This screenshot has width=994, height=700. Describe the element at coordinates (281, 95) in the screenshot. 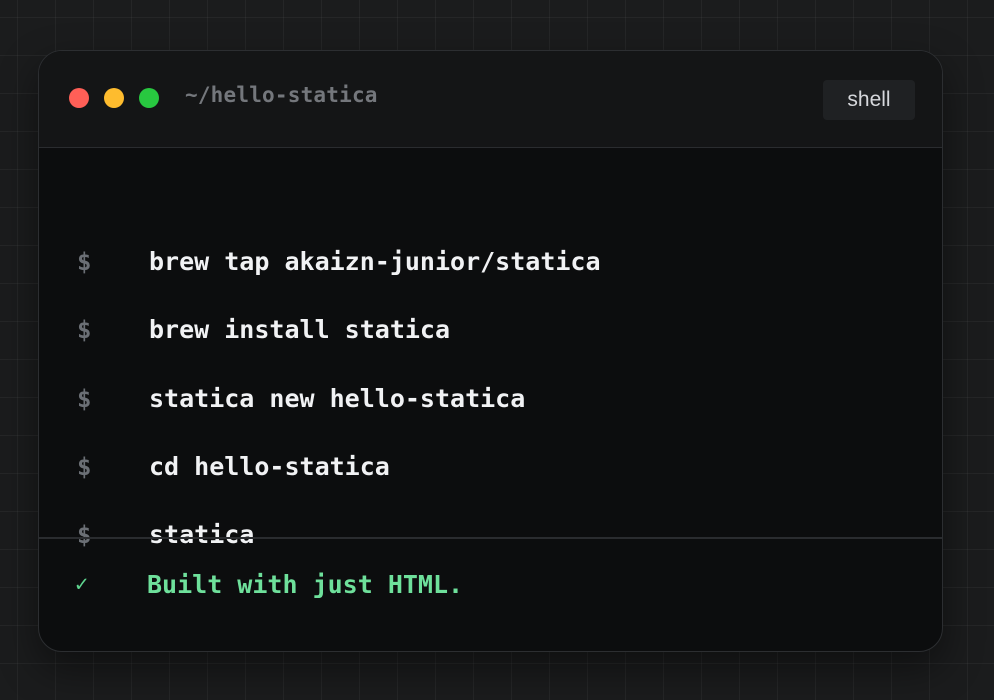

I see `window-title: ~/hello-statica` at that location.